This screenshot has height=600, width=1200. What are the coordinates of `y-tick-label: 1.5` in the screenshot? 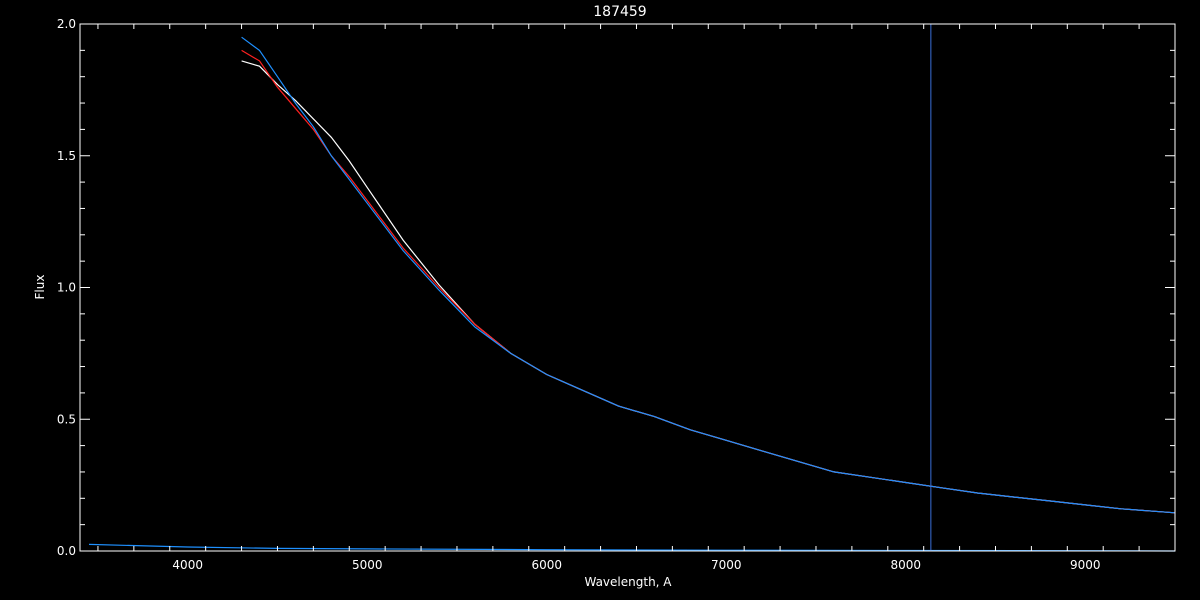 It's located at (66, 156).